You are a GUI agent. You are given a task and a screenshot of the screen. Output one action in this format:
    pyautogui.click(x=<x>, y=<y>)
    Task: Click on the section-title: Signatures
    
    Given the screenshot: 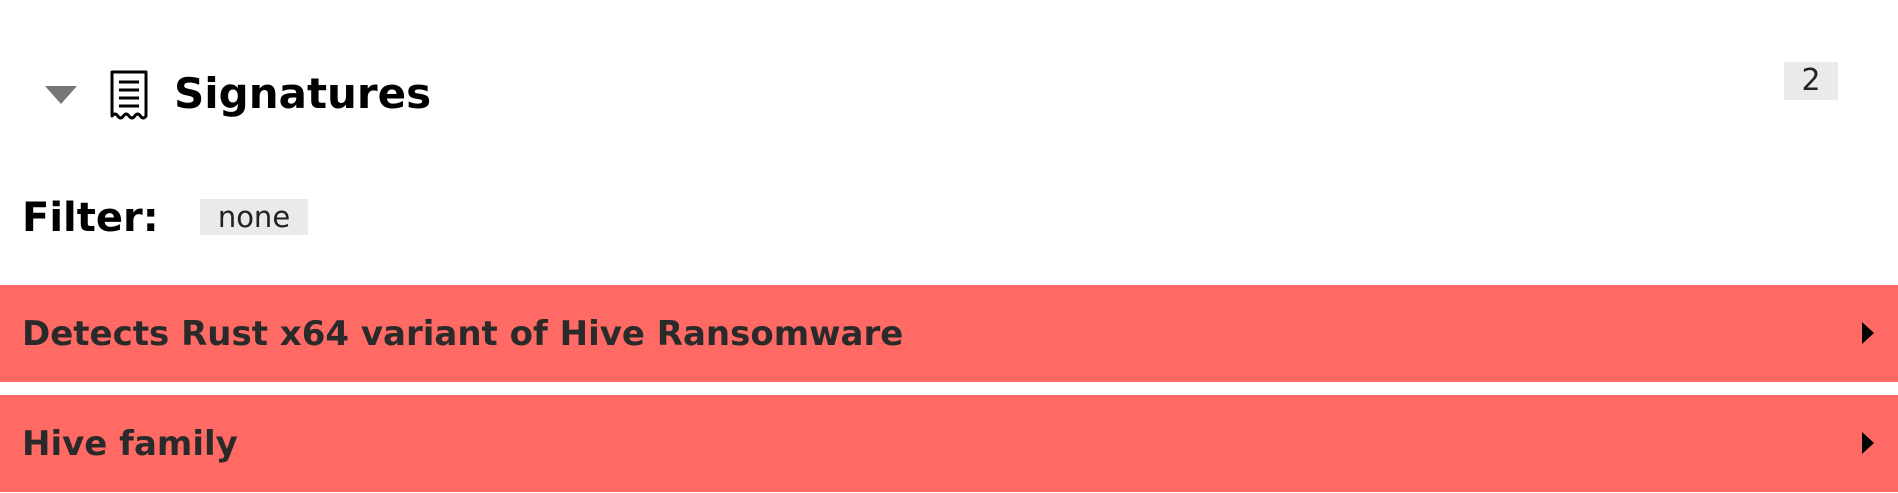 What is the action you would take?
    pyautogui.click(x=303, y=93)
    